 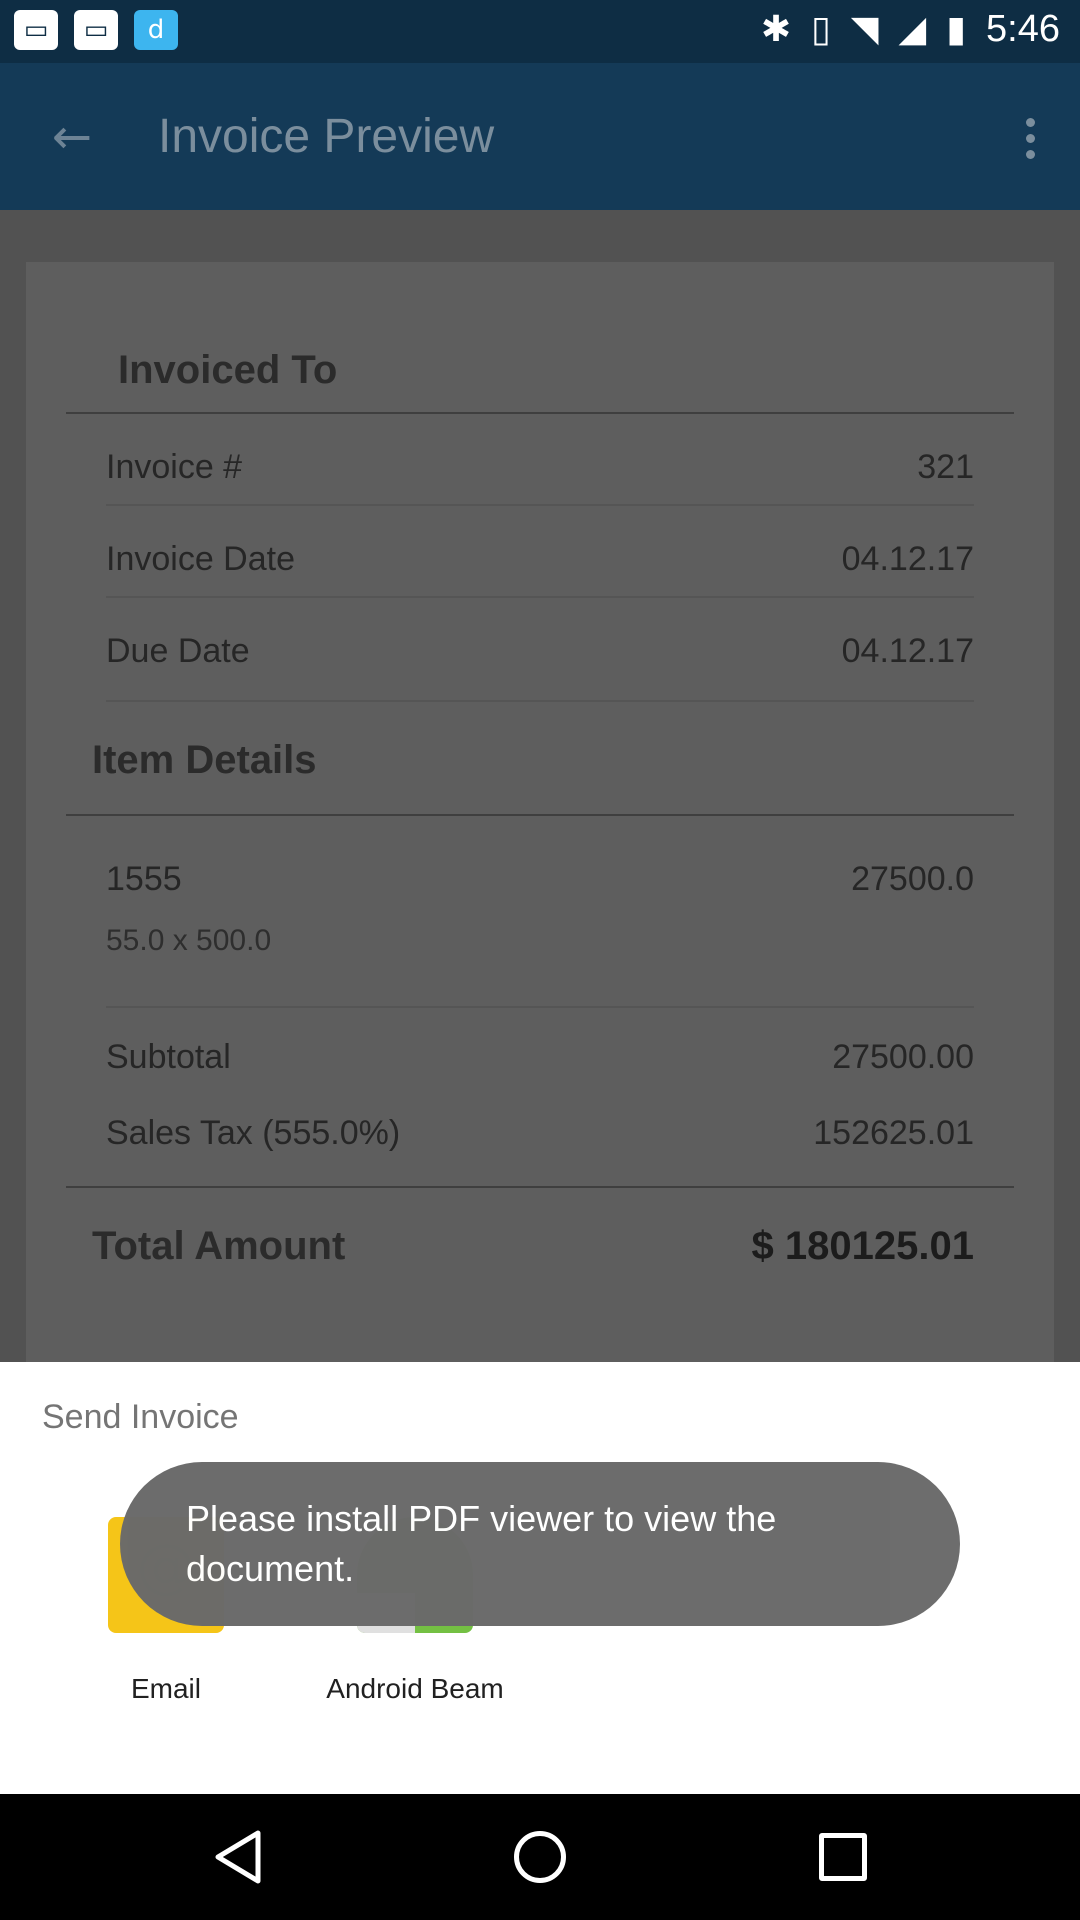 I want to click on app-bar: ← Invoice Preview, so click(x=540, y=136).